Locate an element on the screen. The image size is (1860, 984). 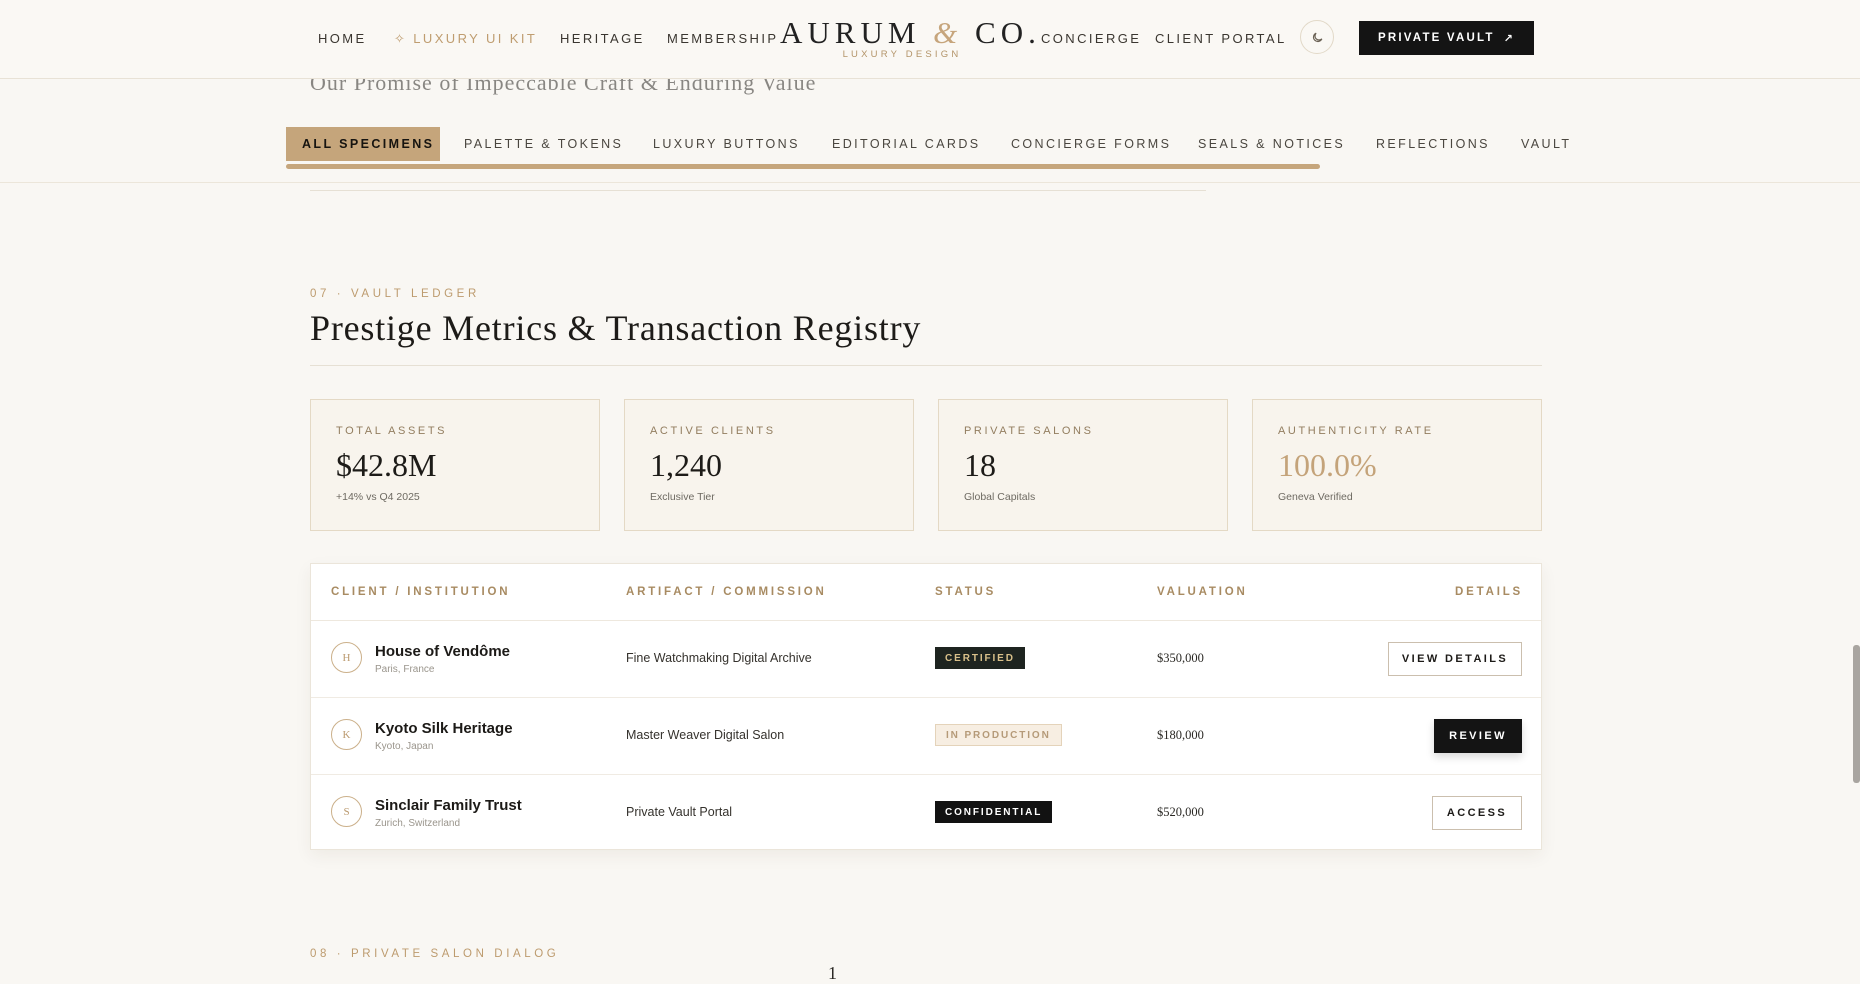
client-avatar: S is located at coordinates (346, 811).